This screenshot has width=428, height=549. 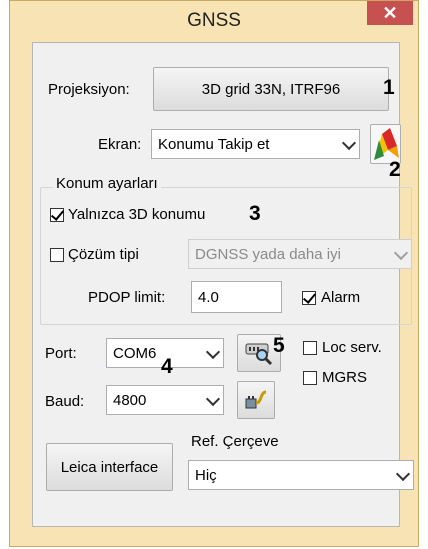 What do you see at coordinates (127, 297) in the screenshot?
I see `pdop-label: PDOP limit:` at bounding box center [127, 297].